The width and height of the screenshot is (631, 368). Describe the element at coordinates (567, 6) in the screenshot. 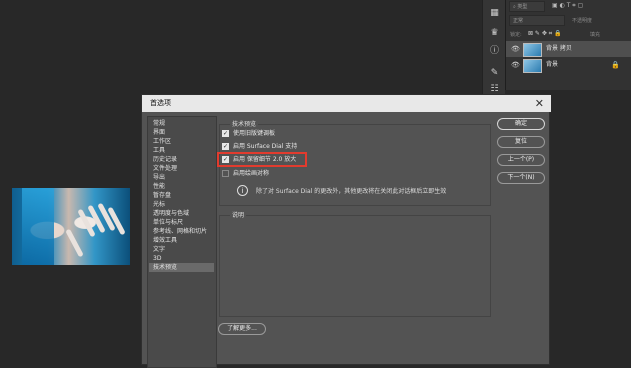

I see `filter-icons: ▣ ◐ T ⌗ ▢` at that location.